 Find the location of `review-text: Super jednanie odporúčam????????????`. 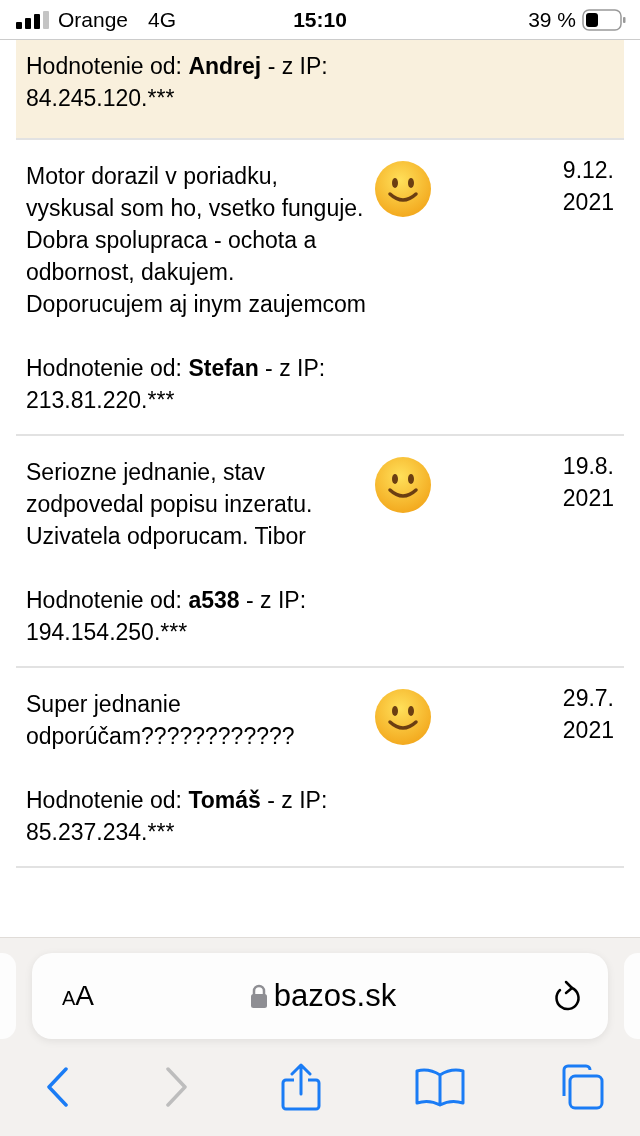

review-text: Super jednanie odporúčam???????????? is located at coordinates (161, 720).